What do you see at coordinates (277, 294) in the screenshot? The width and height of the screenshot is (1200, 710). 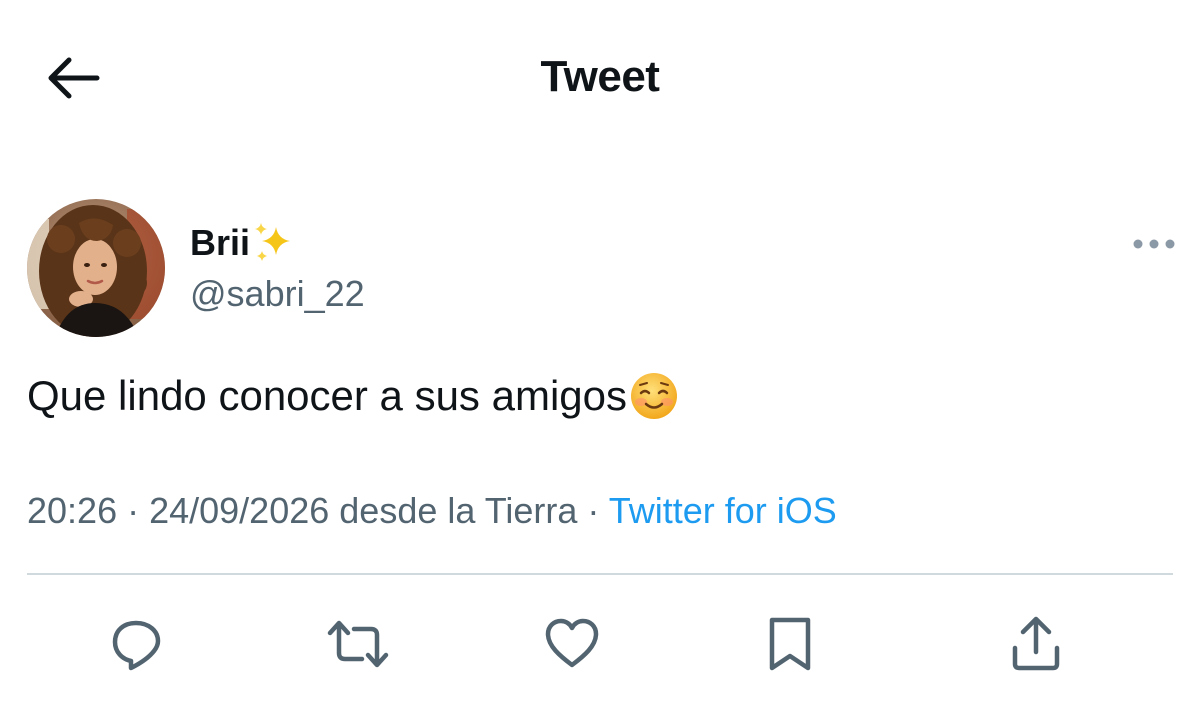 I see `author-handle: @sabri_22` at bounding box center [277, 294].